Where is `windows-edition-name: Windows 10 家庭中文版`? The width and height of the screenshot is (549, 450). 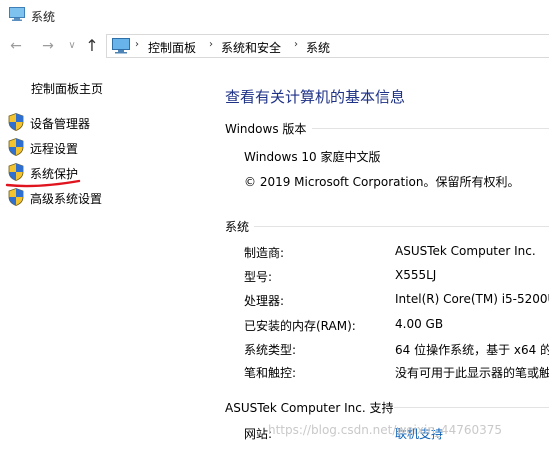
windows-edition-name: Windows 10 家庭中文版 is located at coordinates (312, 157).